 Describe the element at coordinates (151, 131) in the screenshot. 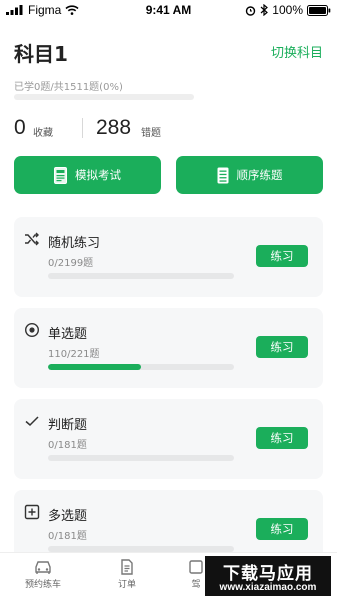

I see `wrong-label: 错题` at that location.